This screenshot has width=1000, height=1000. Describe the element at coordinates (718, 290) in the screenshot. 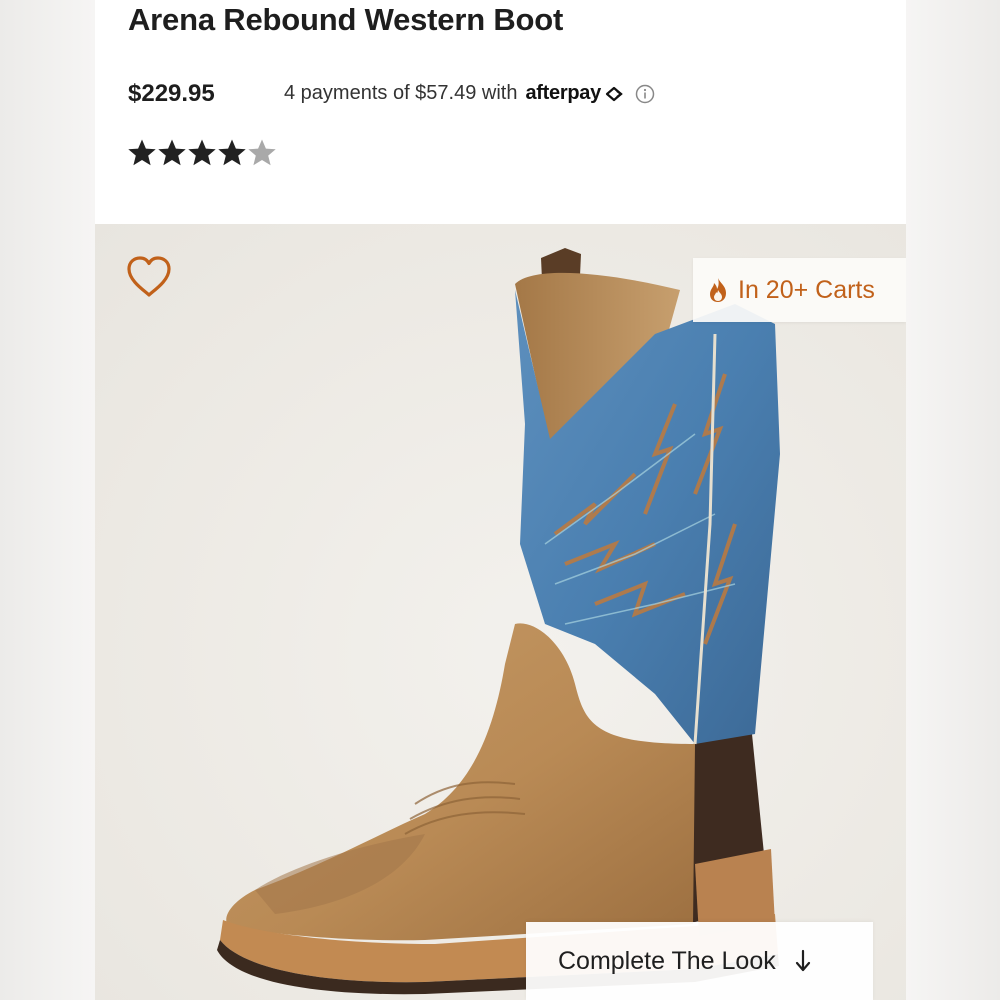

I see `flame-icon` at that location.